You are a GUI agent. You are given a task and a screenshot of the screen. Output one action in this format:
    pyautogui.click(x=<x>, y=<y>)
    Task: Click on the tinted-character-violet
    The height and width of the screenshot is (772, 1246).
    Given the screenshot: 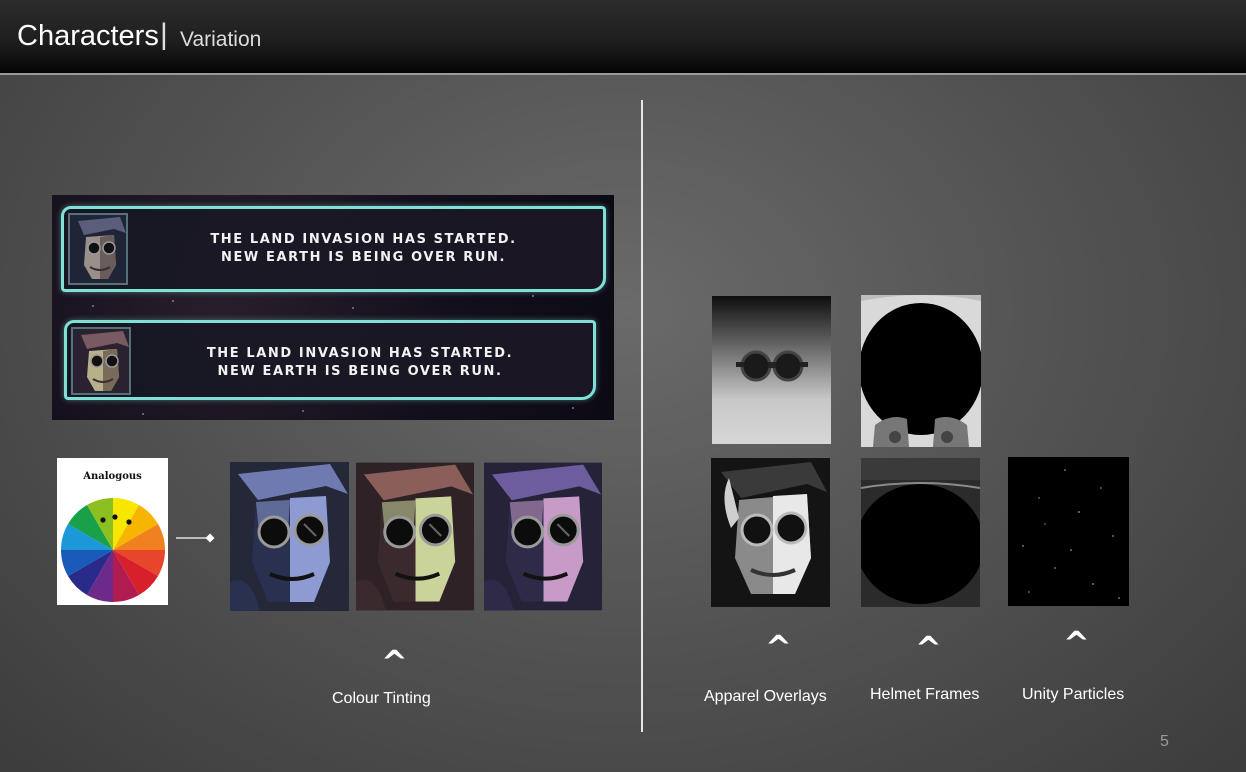 What is the action you would take?
    pyautogui.click(x=543, y=536)
    